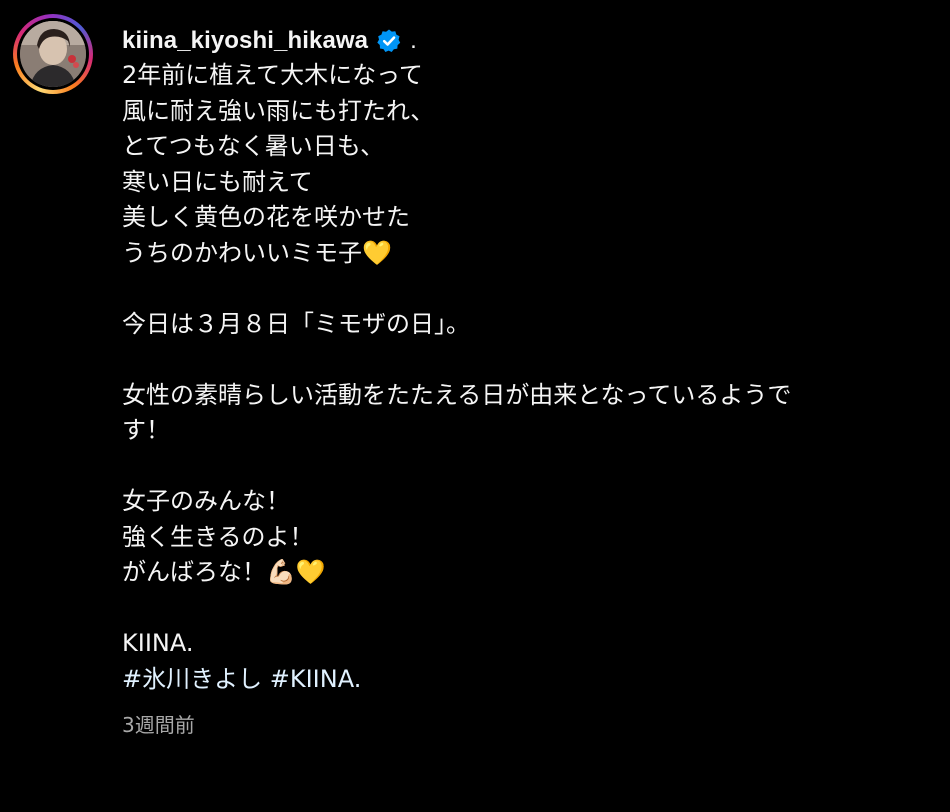 The height and width of the screenshot is (812, 950). I want to click on avatar-image, so click(53, 54).